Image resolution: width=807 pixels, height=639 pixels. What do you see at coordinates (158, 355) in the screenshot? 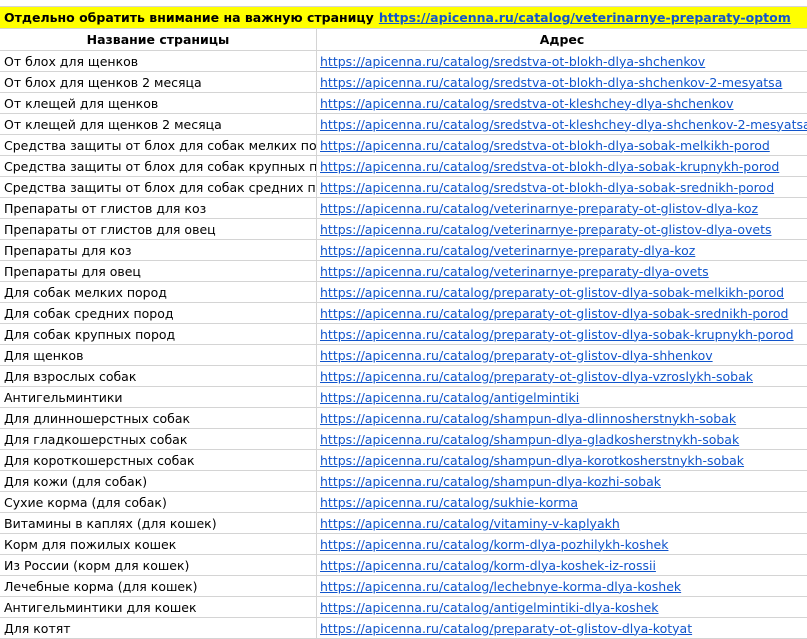
I see `page-name-cell: Для щенков` at bounding box center [158, 355].